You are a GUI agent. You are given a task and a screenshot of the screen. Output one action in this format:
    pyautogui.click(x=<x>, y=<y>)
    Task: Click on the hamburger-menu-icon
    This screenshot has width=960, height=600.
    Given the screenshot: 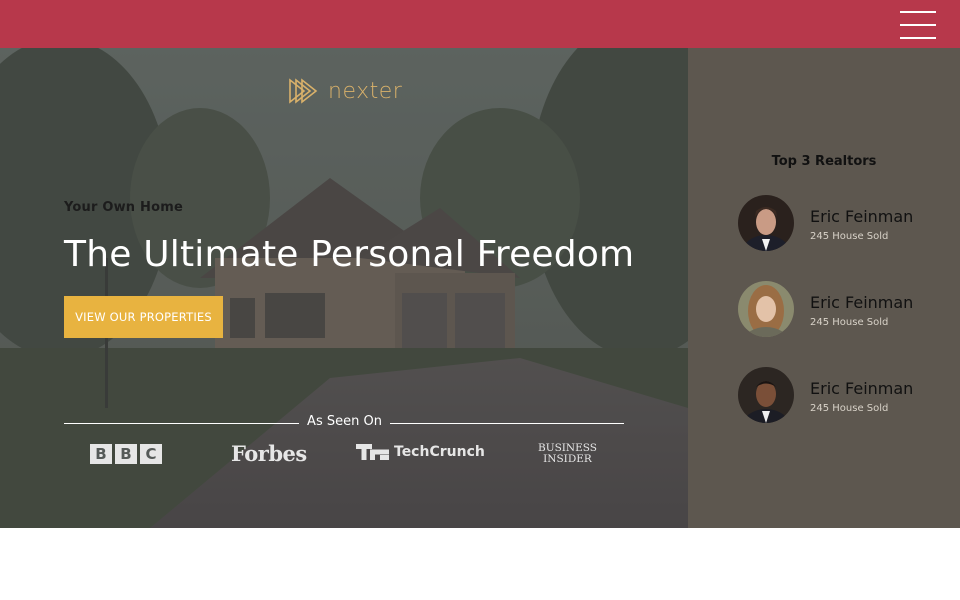 What is the action you would take?
    pyautogui.click(x=918, y=25)
    